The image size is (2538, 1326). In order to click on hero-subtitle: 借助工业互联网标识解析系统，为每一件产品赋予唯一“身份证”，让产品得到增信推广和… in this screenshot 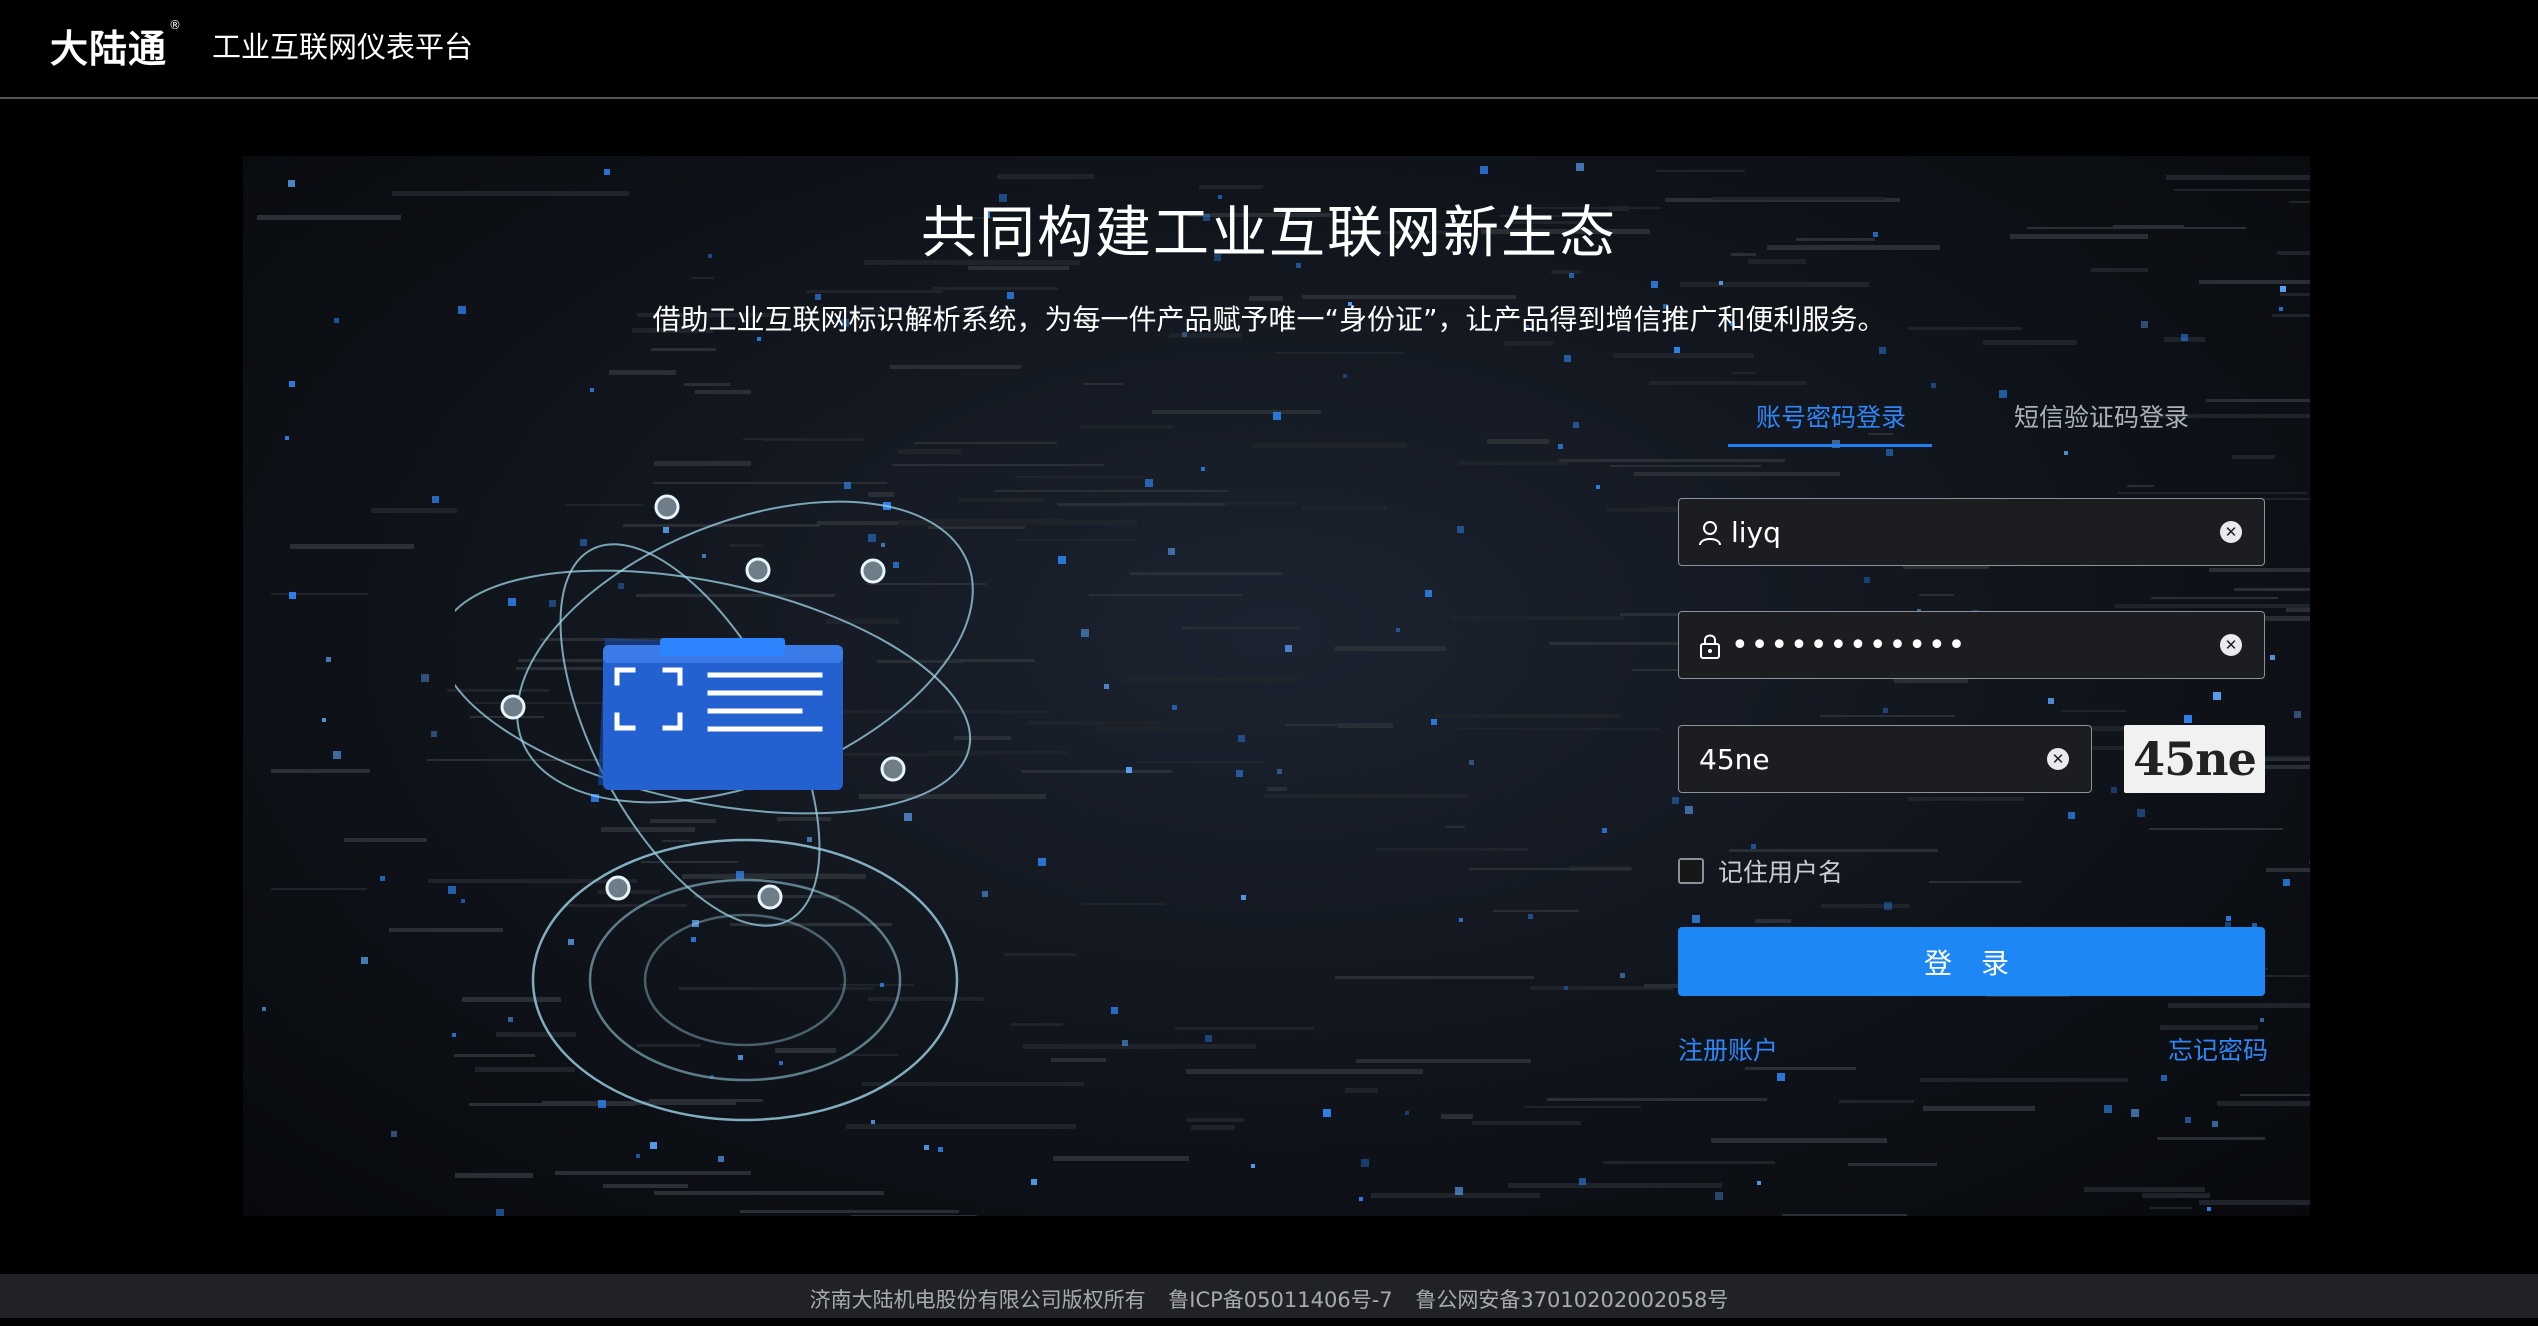, I will do `click(1269, 319)`.